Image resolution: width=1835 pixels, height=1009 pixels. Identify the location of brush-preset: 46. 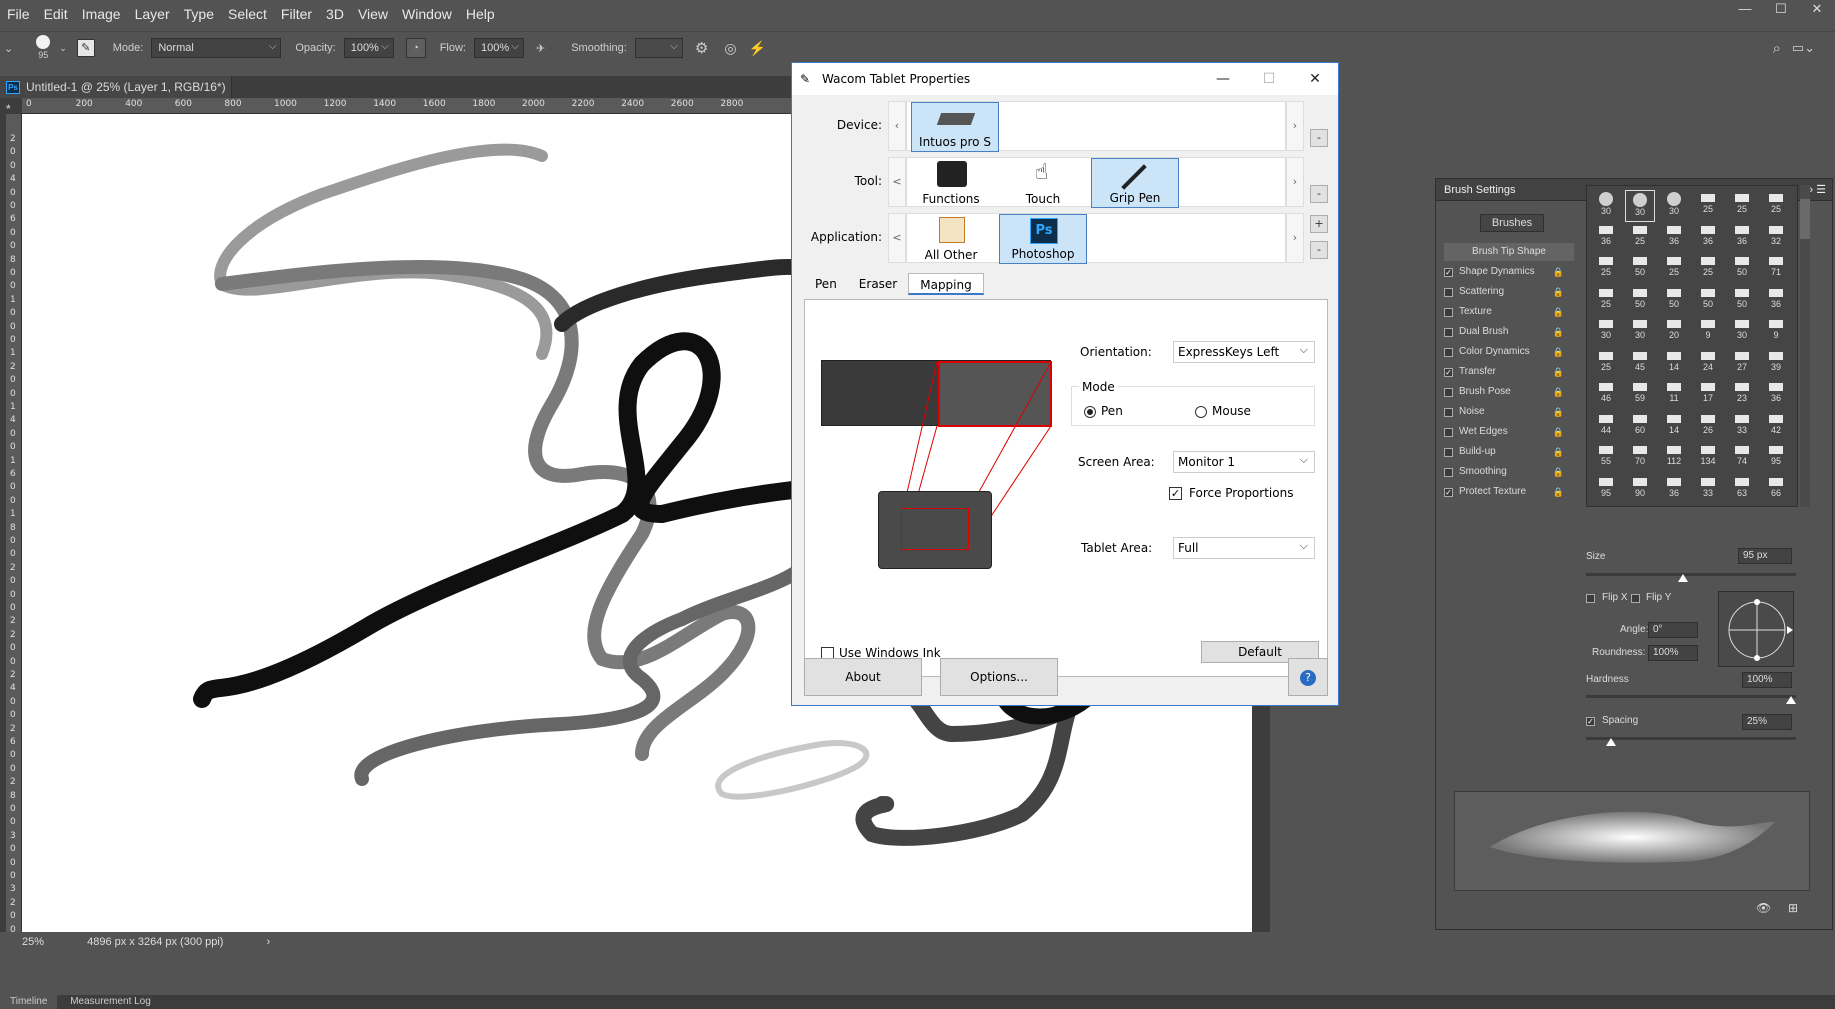
(1606, 395).